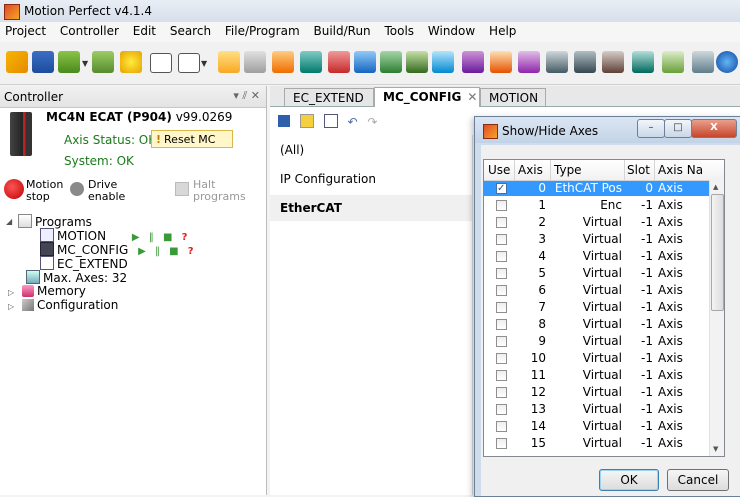 The width and height of the screenshot is (740, 497). I want to click on tab-ec-extend: EC_EXTEND, so click(329, 97).